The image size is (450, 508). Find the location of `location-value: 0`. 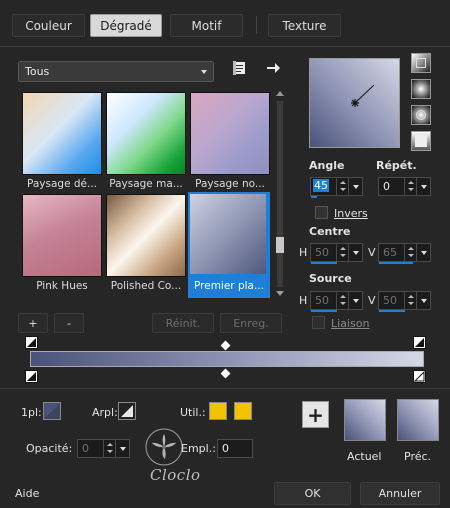

location-value: 0 is located at coordinates (225, 448).